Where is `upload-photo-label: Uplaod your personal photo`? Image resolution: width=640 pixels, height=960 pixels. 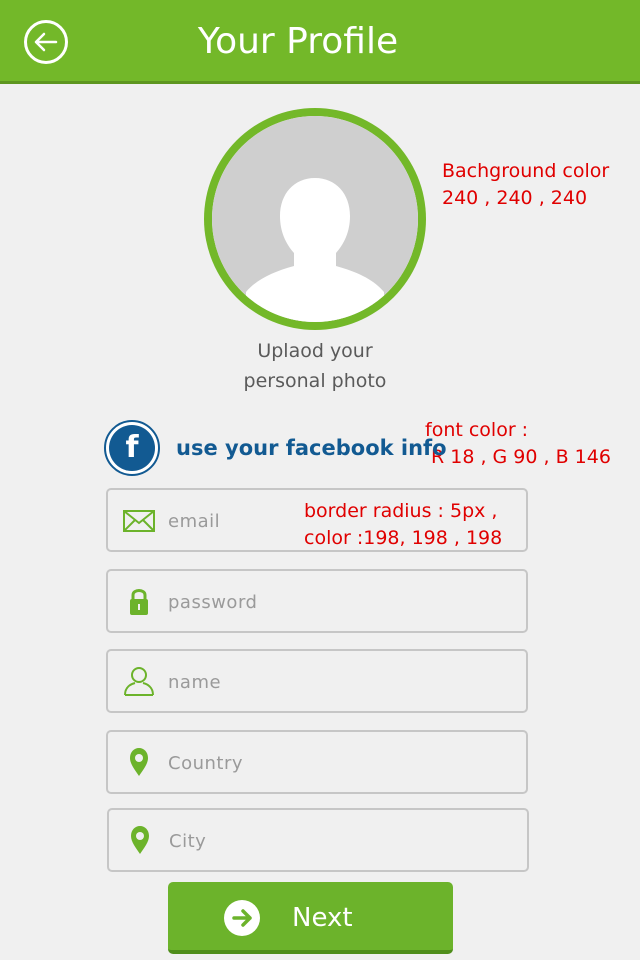 upload-photo-label: Uplaod your personal photo is located at coordinates (315, 366).